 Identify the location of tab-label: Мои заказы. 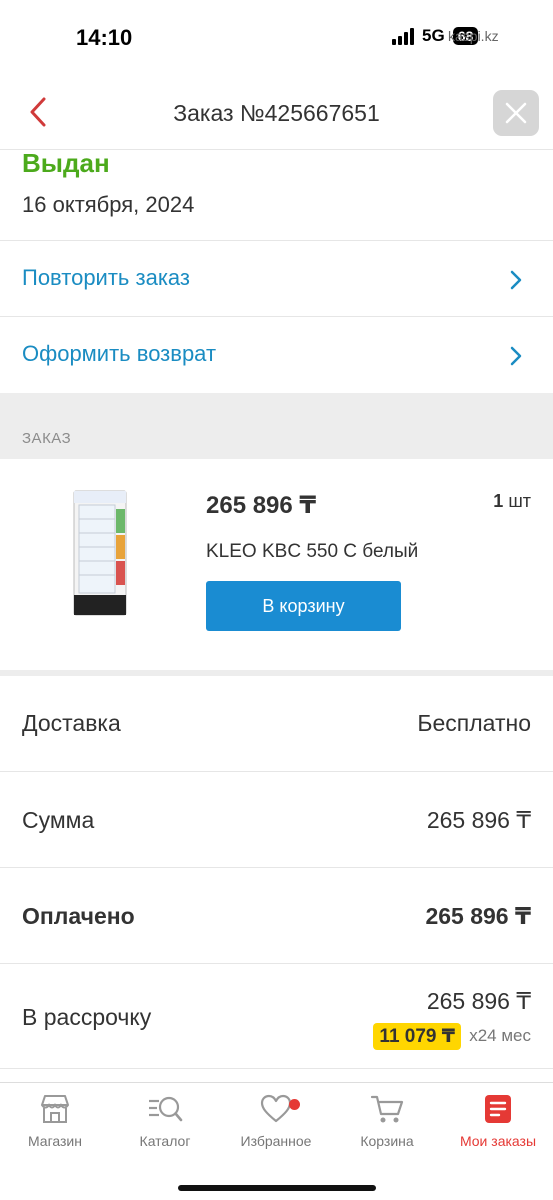
(498, 1141).